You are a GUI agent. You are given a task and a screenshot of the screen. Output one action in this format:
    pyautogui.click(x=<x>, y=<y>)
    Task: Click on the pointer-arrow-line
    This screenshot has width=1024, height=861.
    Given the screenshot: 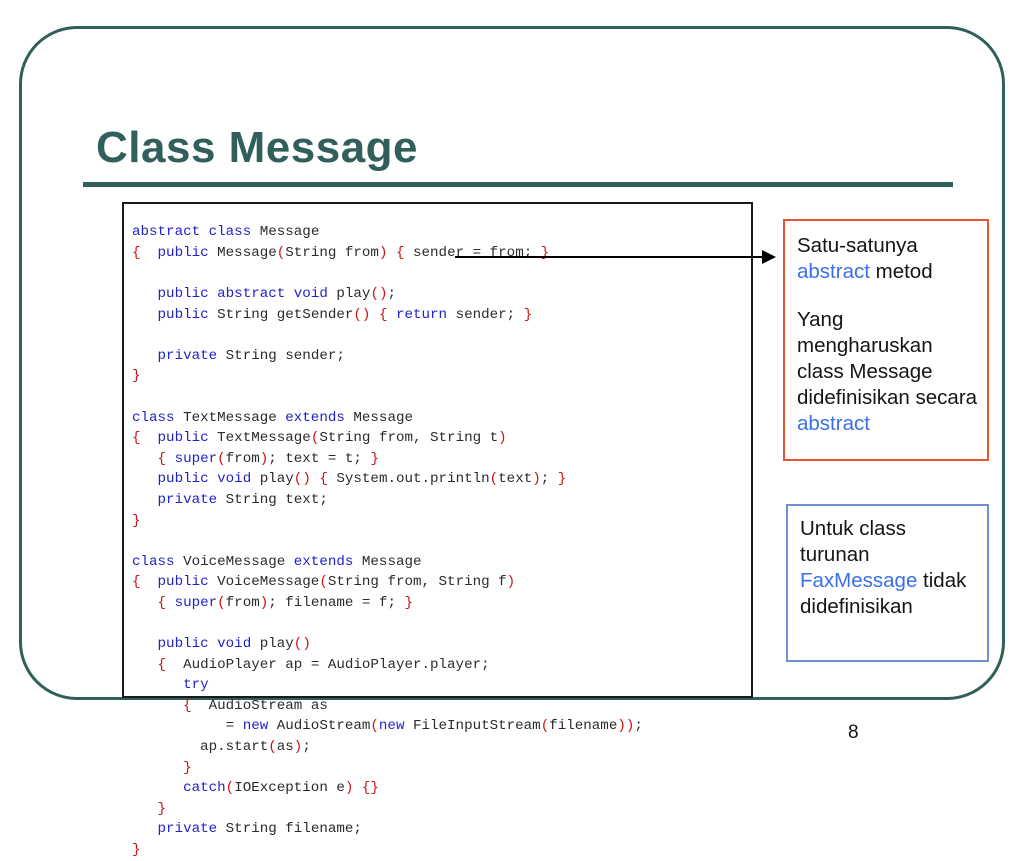 What is the action you would take?
    pyautogui.click(x=610, y=257)
    